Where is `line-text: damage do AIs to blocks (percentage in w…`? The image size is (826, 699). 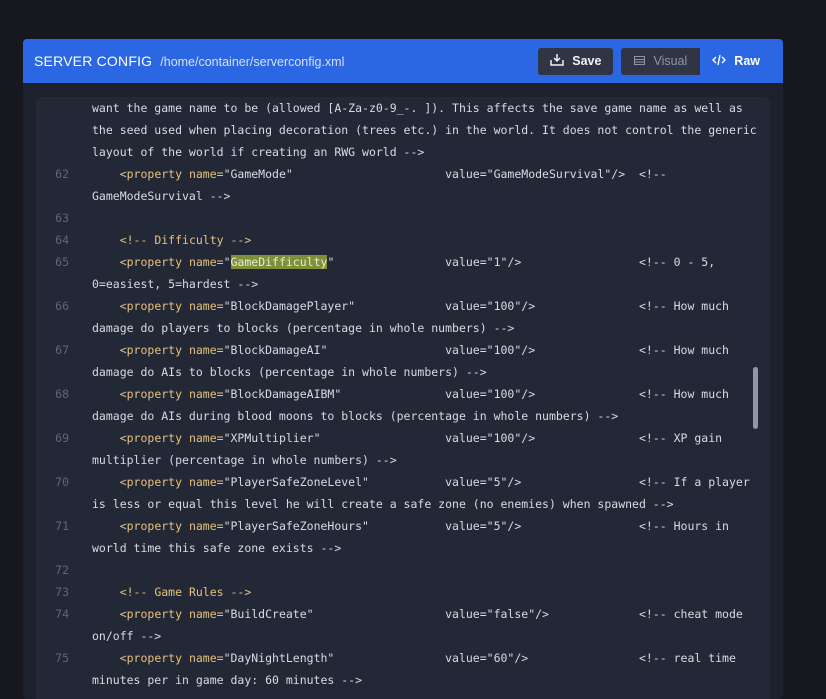
line-text: damage do AIs to blocks (percentage in w… is located at coordinates (289, 372).